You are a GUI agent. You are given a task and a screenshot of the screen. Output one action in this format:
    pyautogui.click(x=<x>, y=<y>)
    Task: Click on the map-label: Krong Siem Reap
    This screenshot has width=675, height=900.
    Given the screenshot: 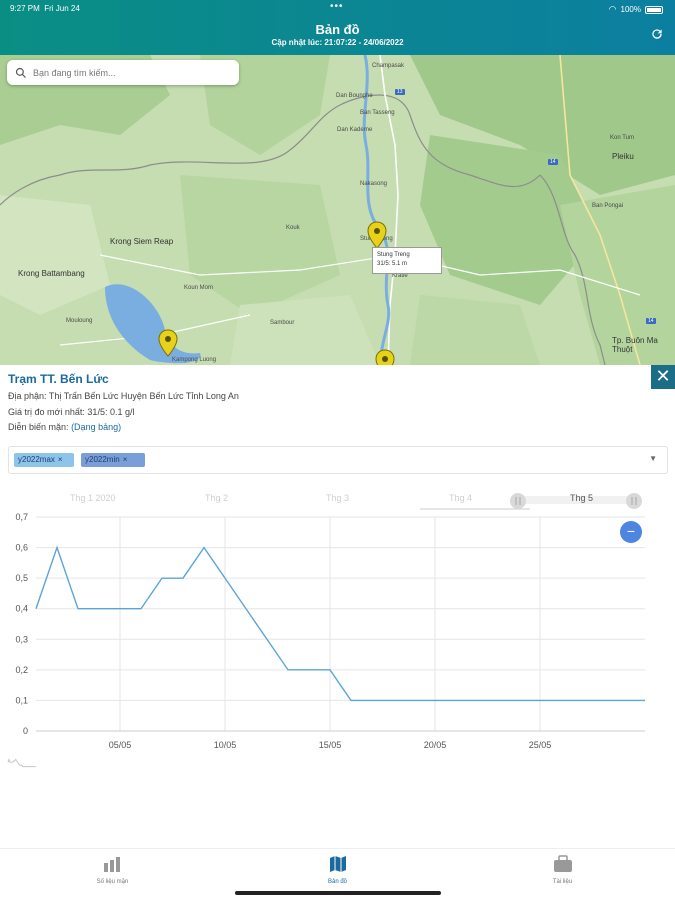 What is the action you would take?
    pyautogui.click(x=142, y=241)
    